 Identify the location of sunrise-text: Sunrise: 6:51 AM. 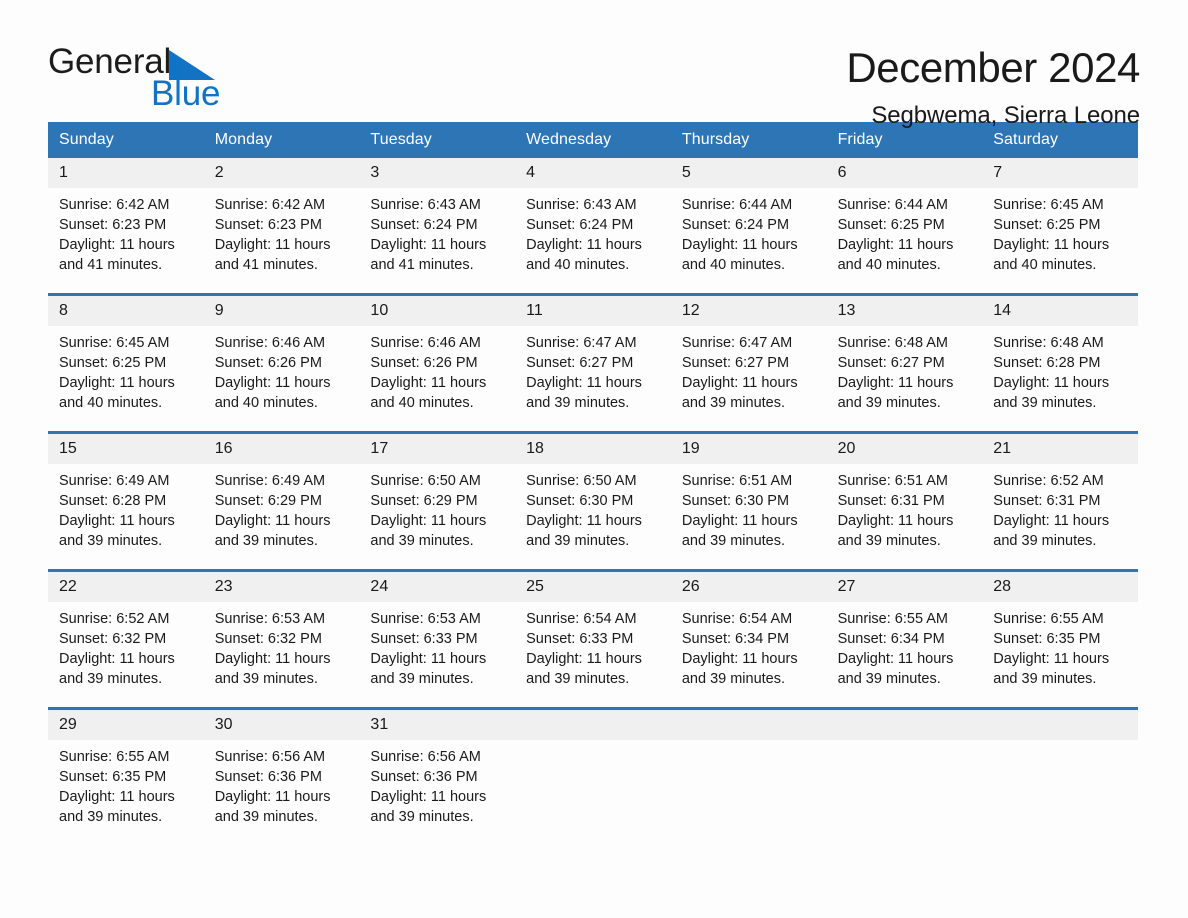
(892, 481).